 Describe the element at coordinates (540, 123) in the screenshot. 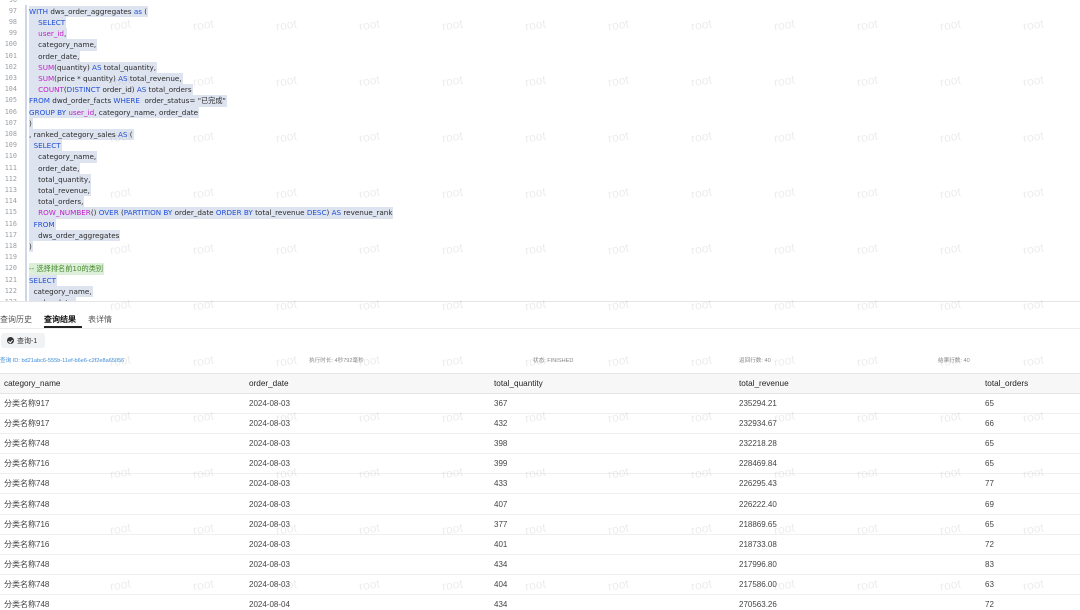

I see `code-line: 107)` at that location.